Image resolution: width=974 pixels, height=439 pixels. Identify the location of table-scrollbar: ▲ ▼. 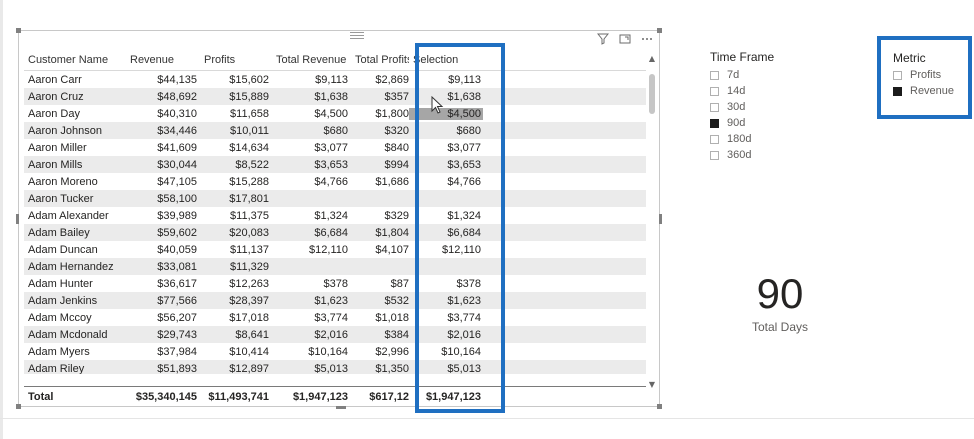
(652, 222).